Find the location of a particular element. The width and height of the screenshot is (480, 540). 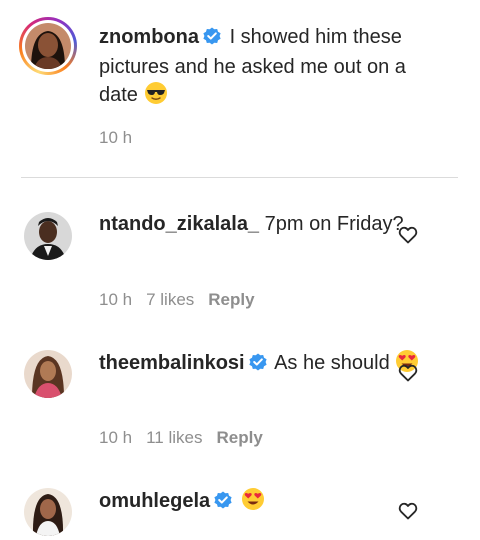

caption-meta: 10 h is located at coordinates (122, 138).